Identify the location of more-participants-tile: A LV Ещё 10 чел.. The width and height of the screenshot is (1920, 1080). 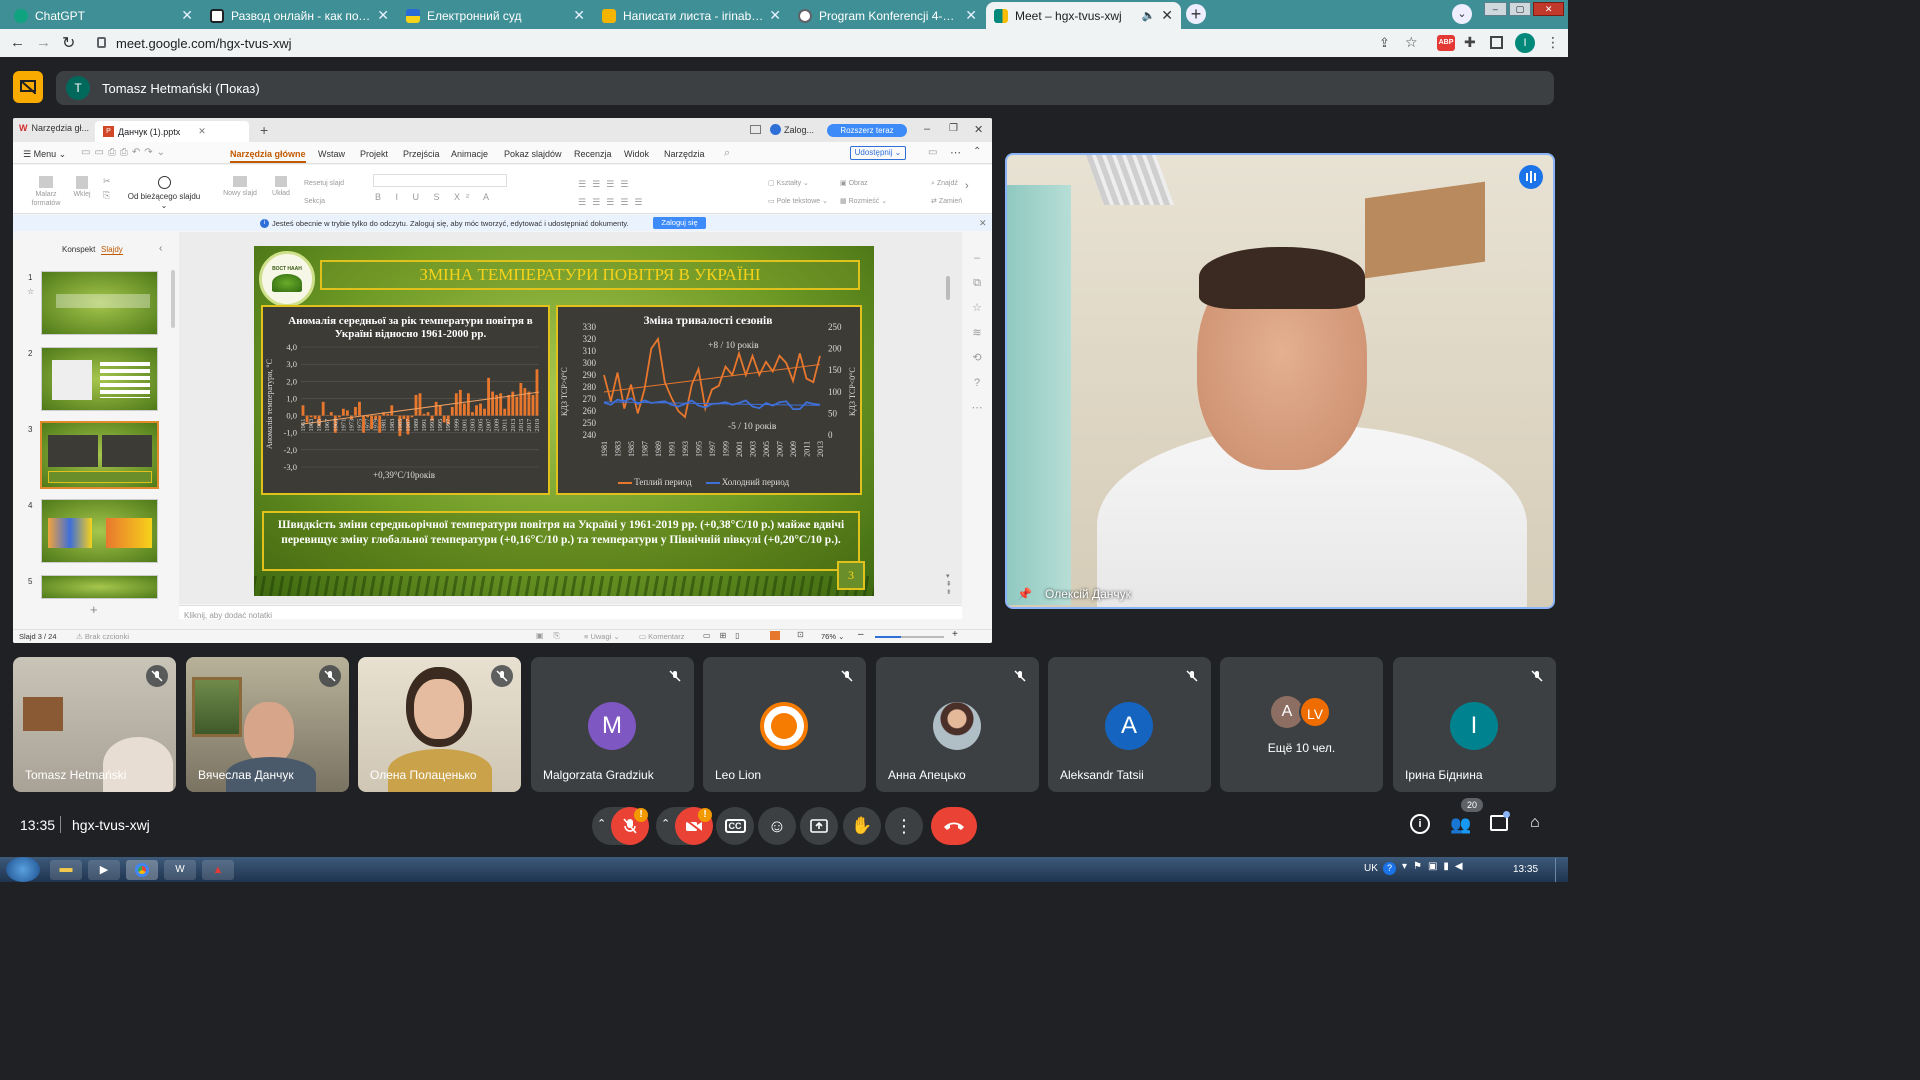
(1301, 724).